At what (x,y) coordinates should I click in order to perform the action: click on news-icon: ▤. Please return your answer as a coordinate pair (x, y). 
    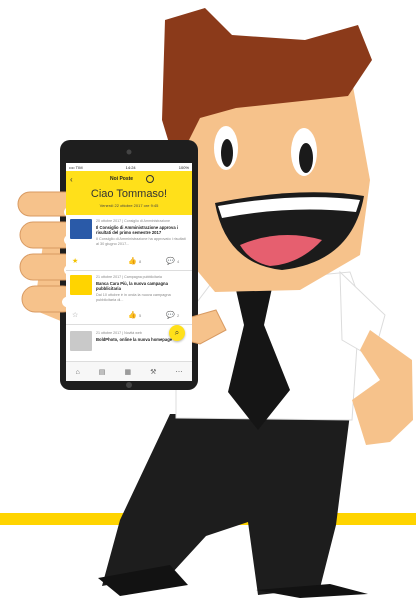
    Looking at the image, I should click on (102, 372).